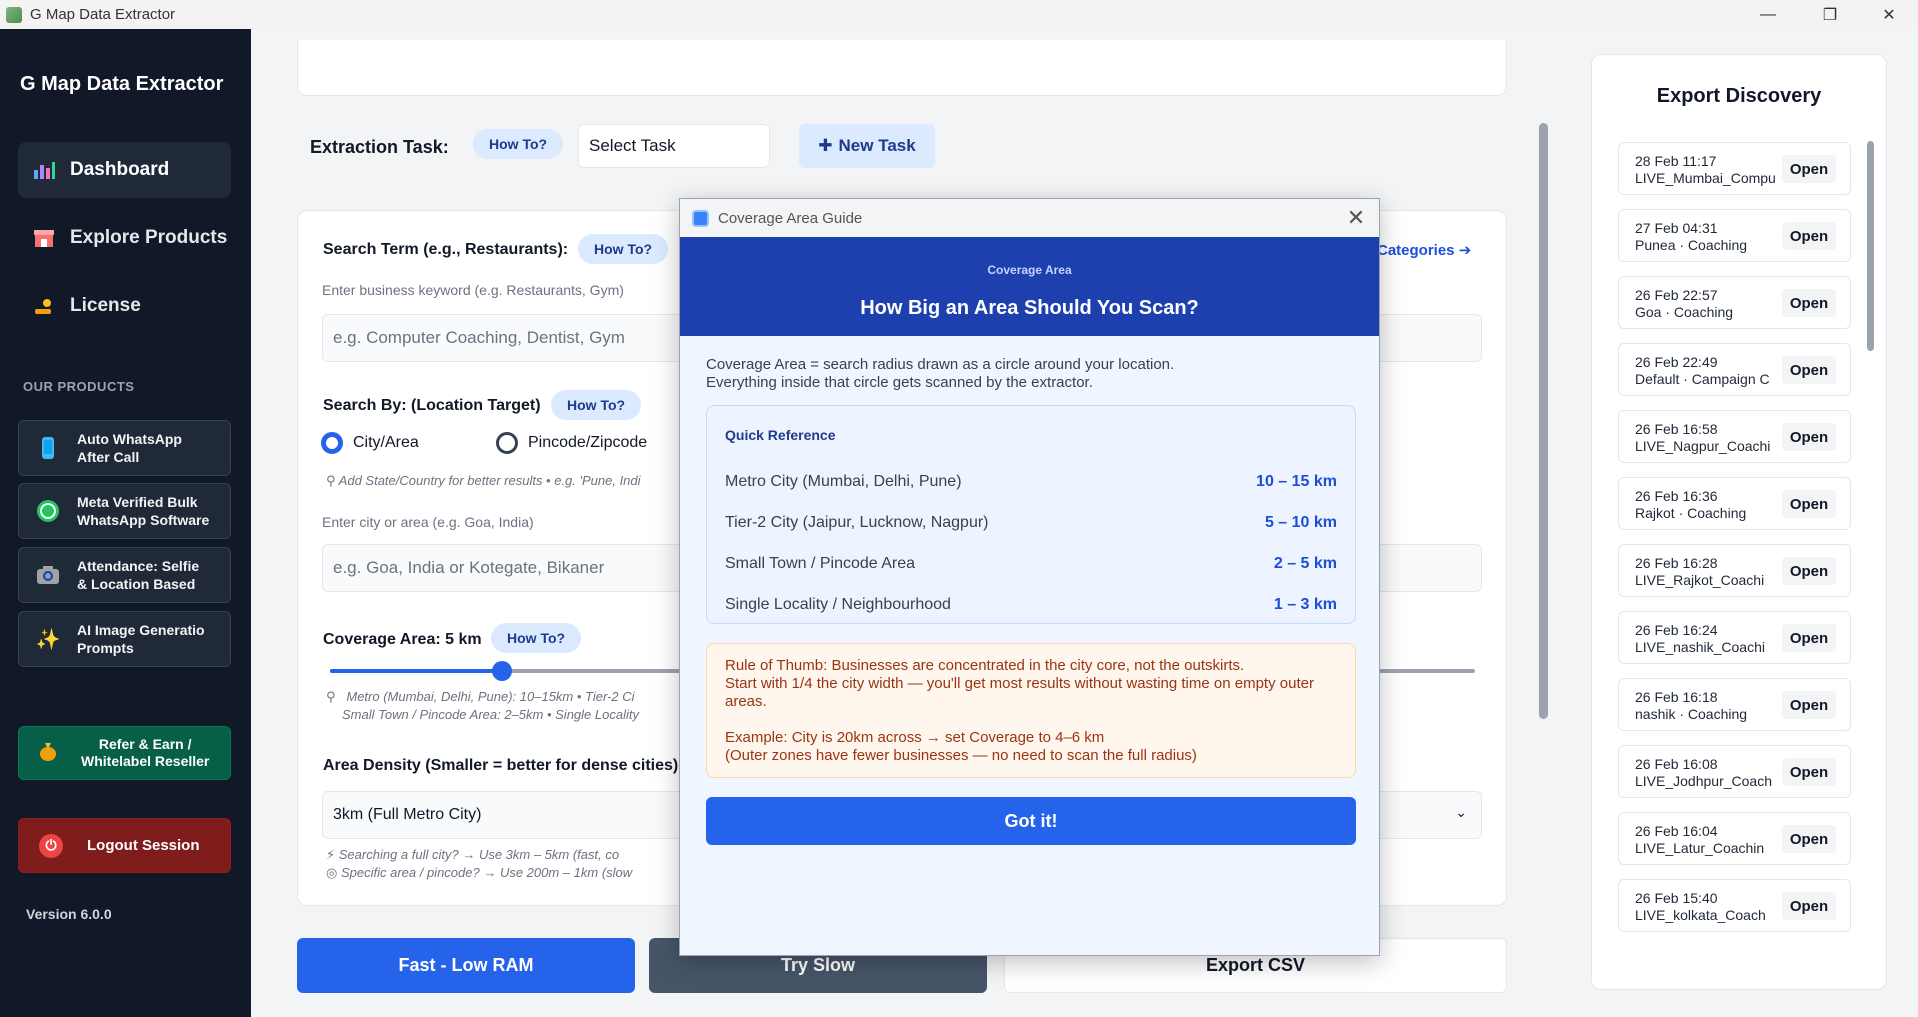 This screenshot has width=1918, height=1017. Describe the element at coordinates (51, 845) in the screenshot. I see `power-icon: ⏻` at that location.